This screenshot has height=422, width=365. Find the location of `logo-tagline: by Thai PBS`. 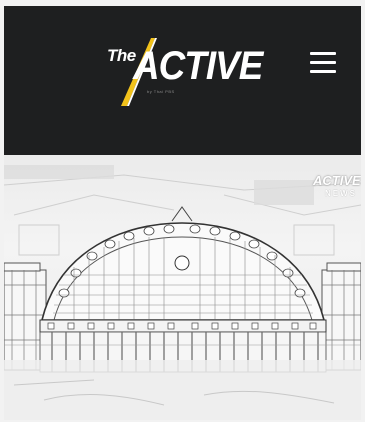

logo-tagline: by Thai PBS is located at coordinates (161, 91).